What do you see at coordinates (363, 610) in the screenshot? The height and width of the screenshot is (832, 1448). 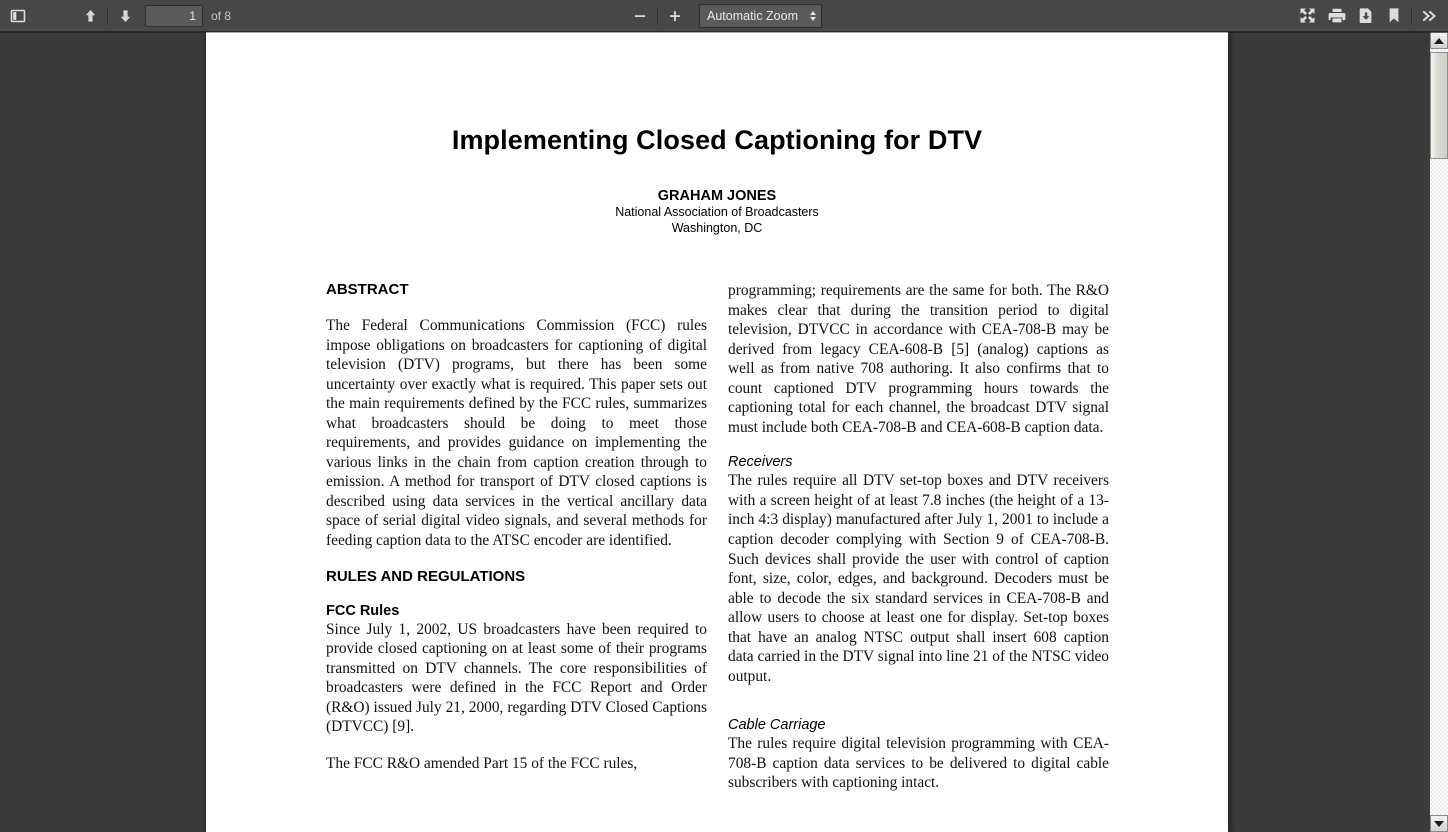 I see `subsection-heading-fcc-rules: FCC Rules` at bounding box center [363, 610].